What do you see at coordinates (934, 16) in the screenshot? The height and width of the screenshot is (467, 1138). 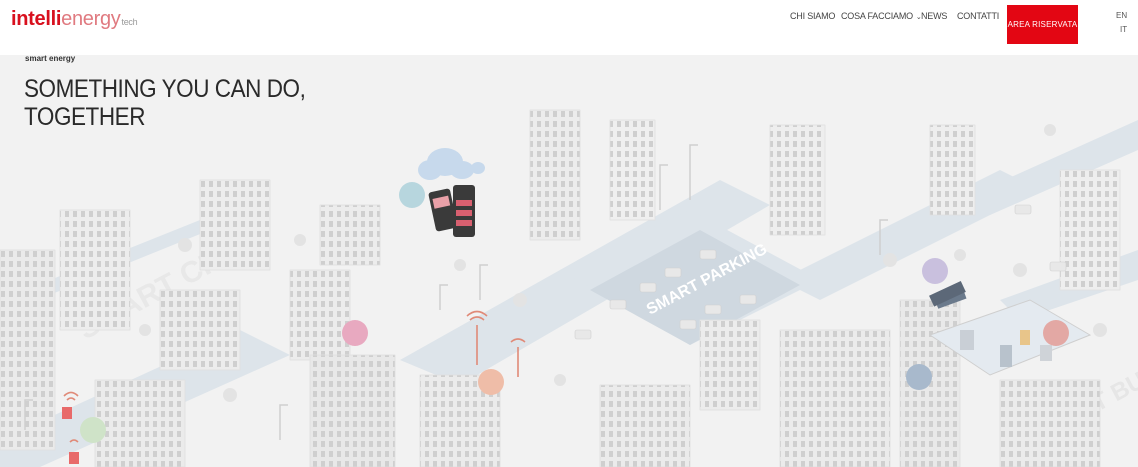 I see `nav-news: NEWS` at bounding box center [934, 16].